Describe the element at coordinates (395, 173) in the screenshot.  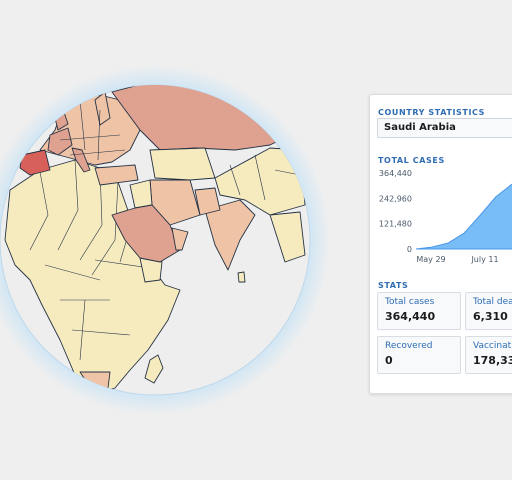
I see `y-tick-label: 364,440` at that location.